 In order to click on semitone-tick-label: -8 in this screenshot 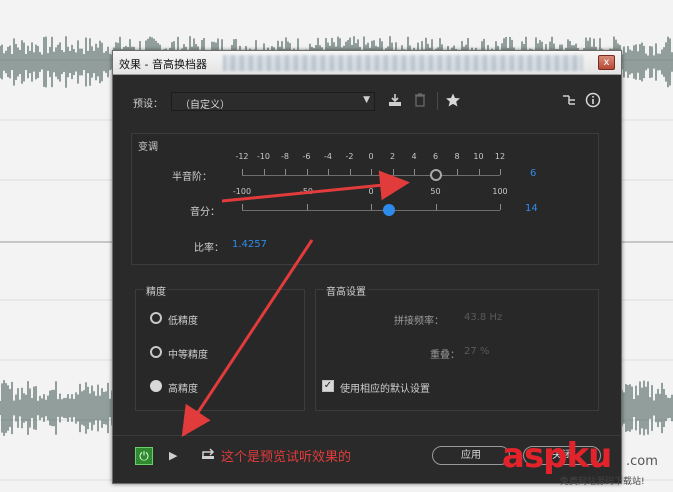, I will do `click(285, 156)`.